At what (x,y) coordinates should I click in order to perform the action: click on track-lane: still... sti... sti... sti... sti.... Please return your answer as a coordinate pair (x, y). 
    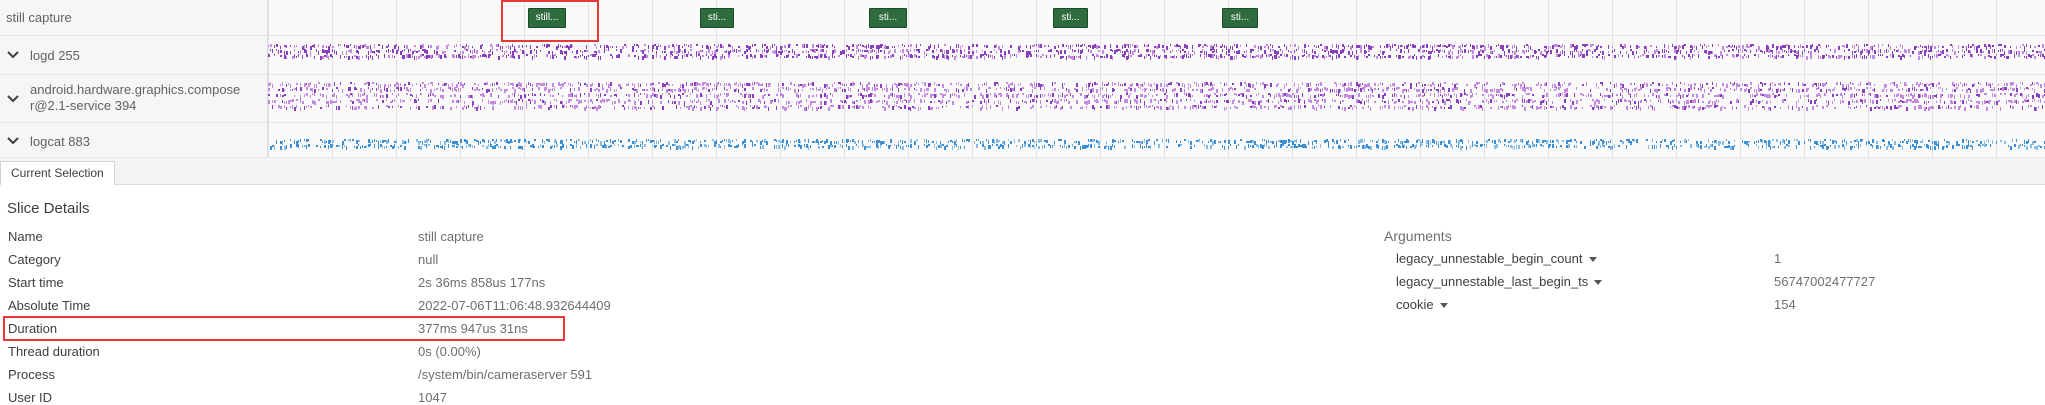
    Looking at the image, I should click on (1156, 17).